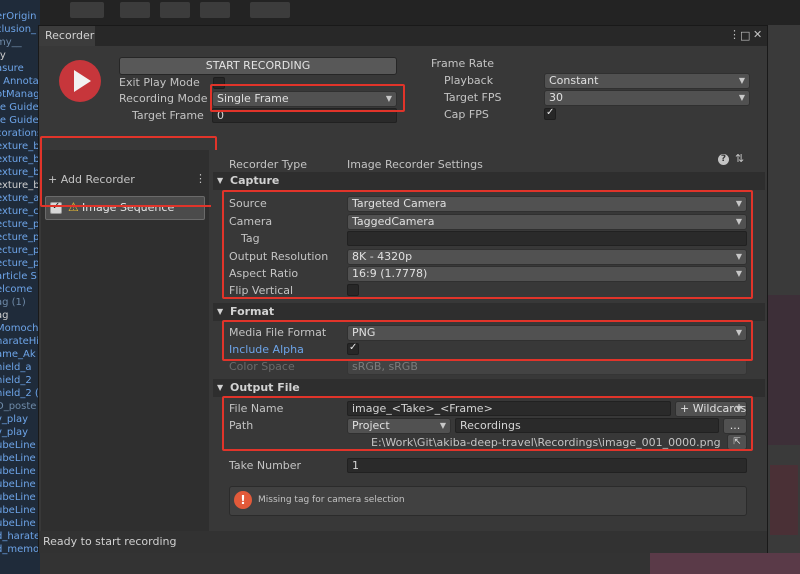  I want to click on file-name-label: File Name, so click(256, 408).